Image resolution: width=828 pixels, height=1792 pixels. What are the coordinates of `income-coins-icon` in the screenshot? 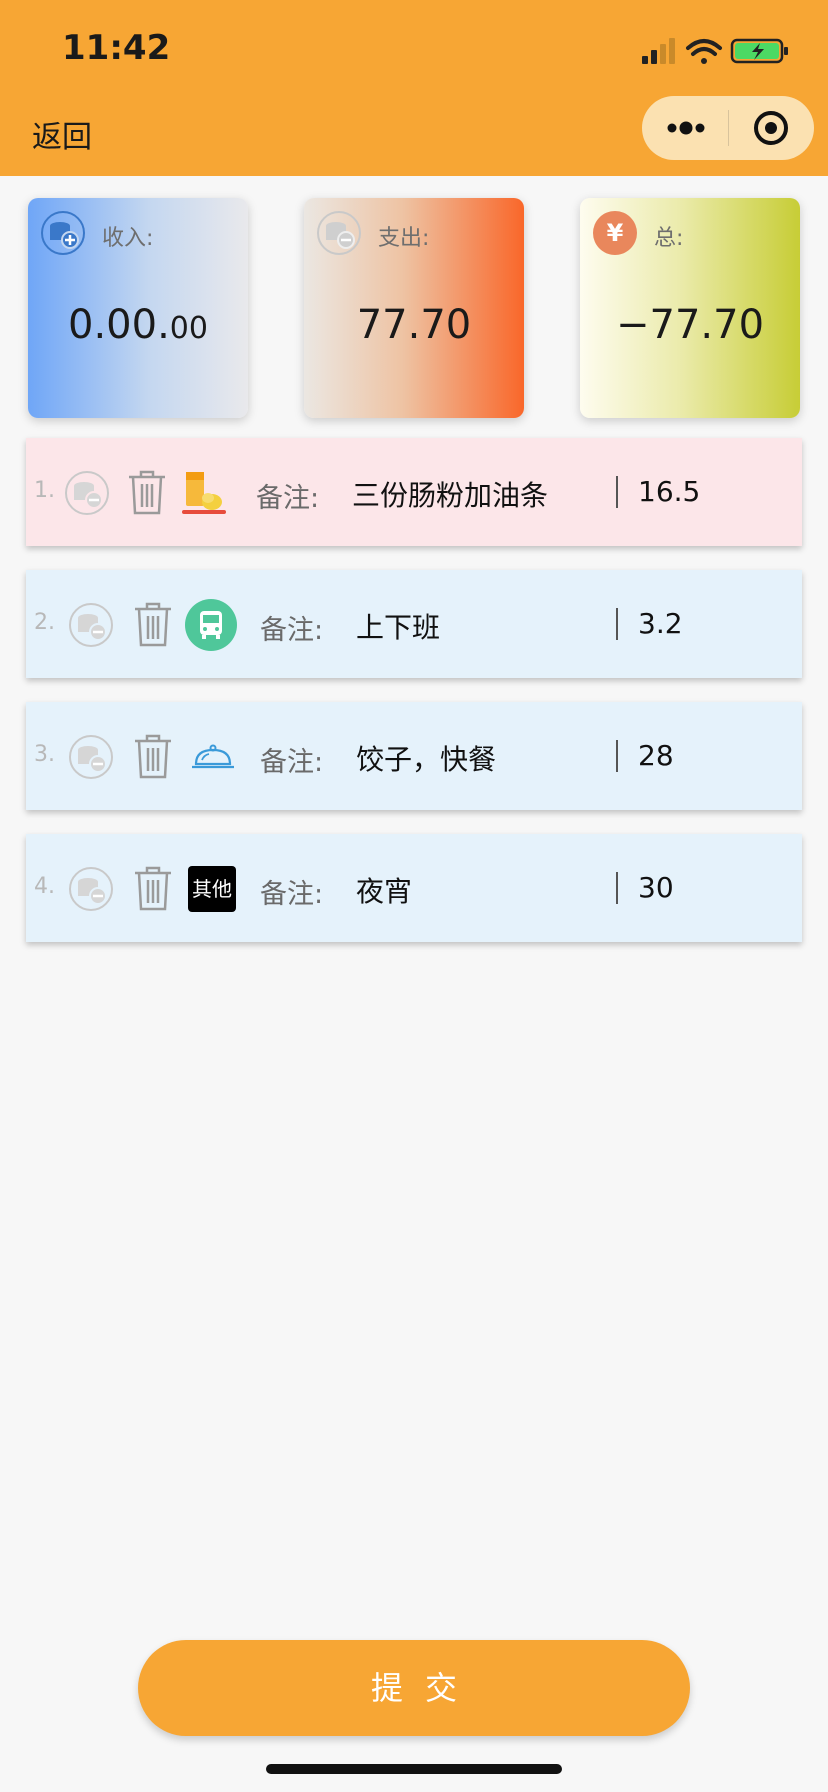 It's located at (63, 233).